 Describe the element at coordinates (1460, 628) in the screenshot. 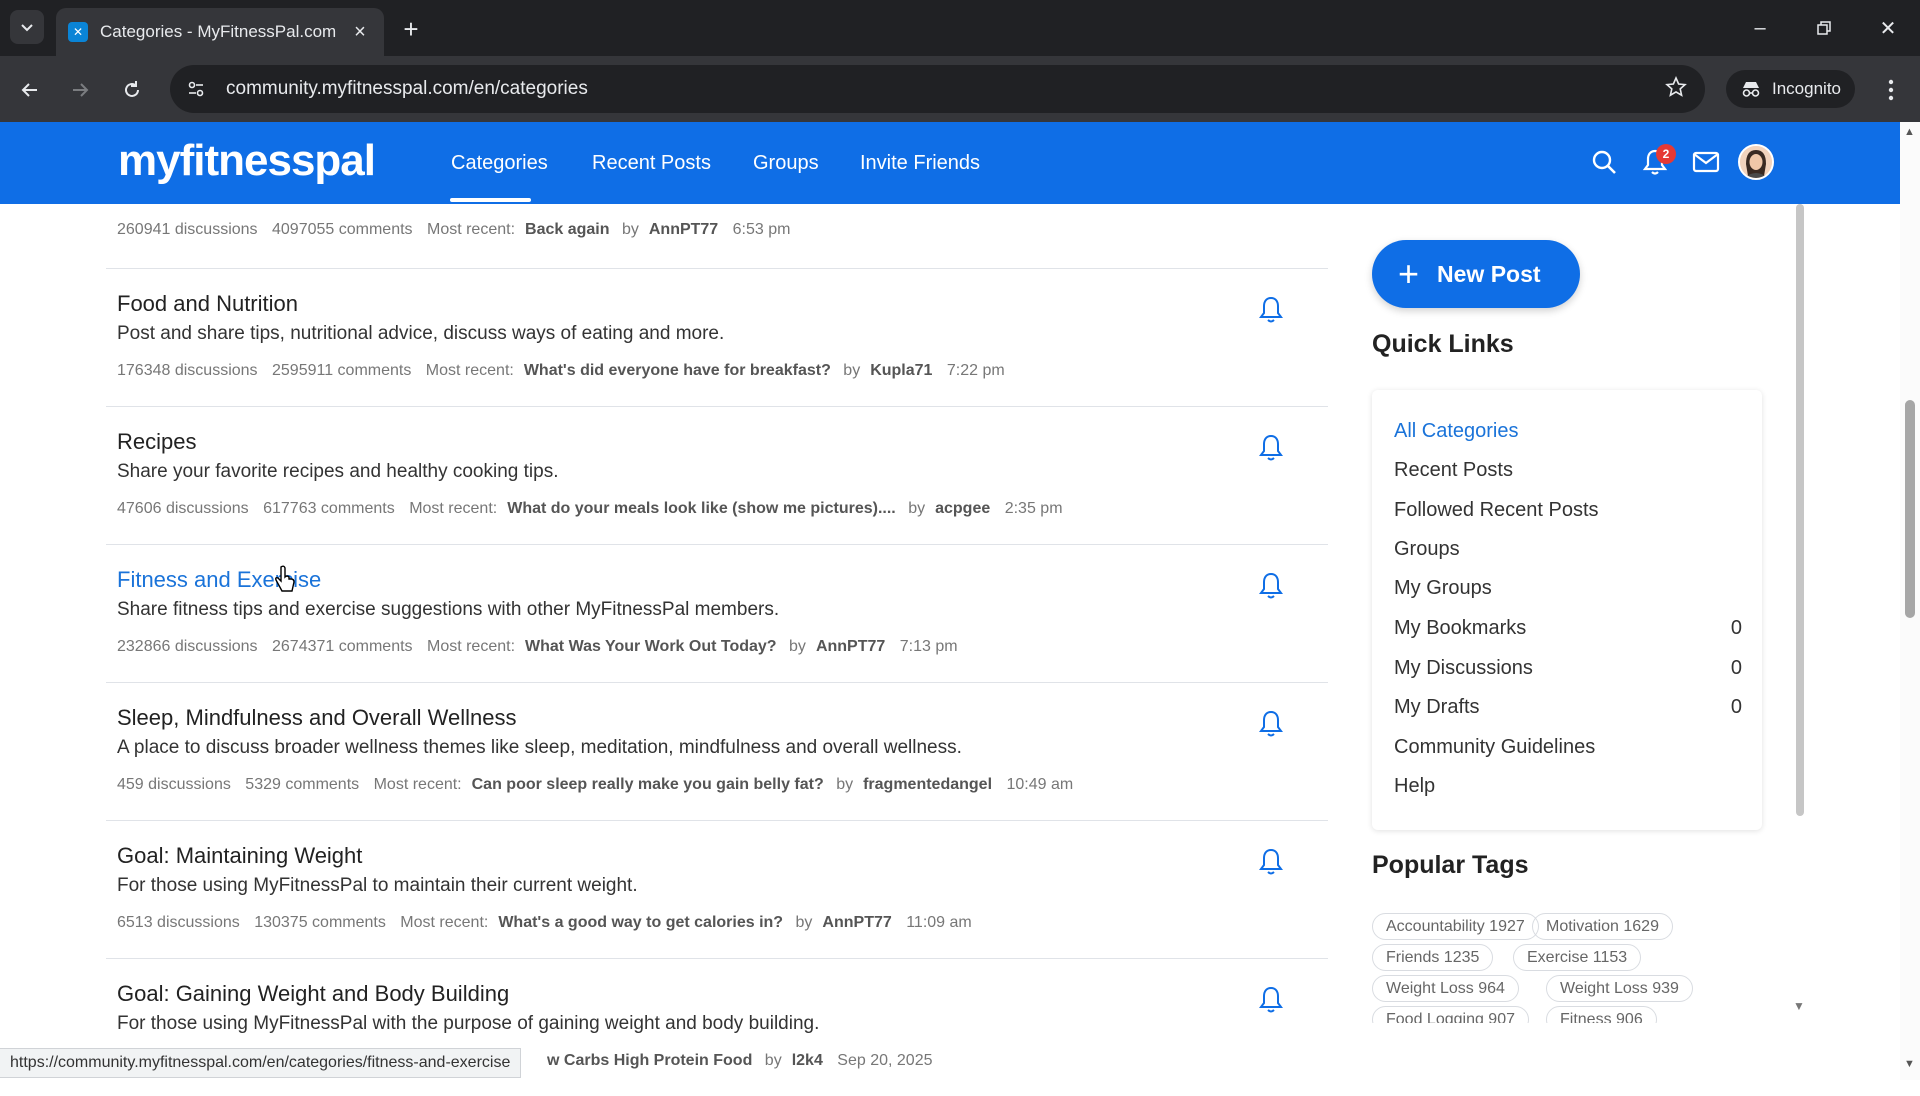

I see `quick-link-label: My Bookmarks` at that location.